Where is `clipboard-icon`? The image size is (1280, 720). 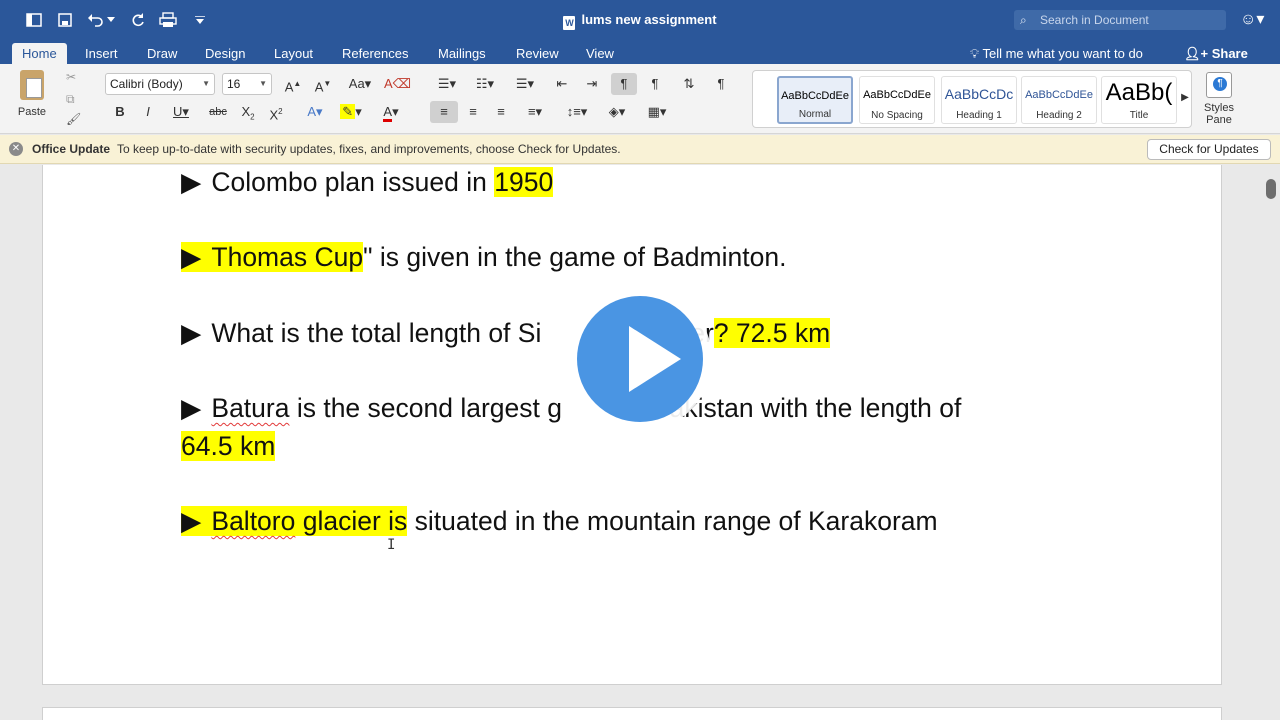 clipboard-icon is located at coordinates (32, 85).